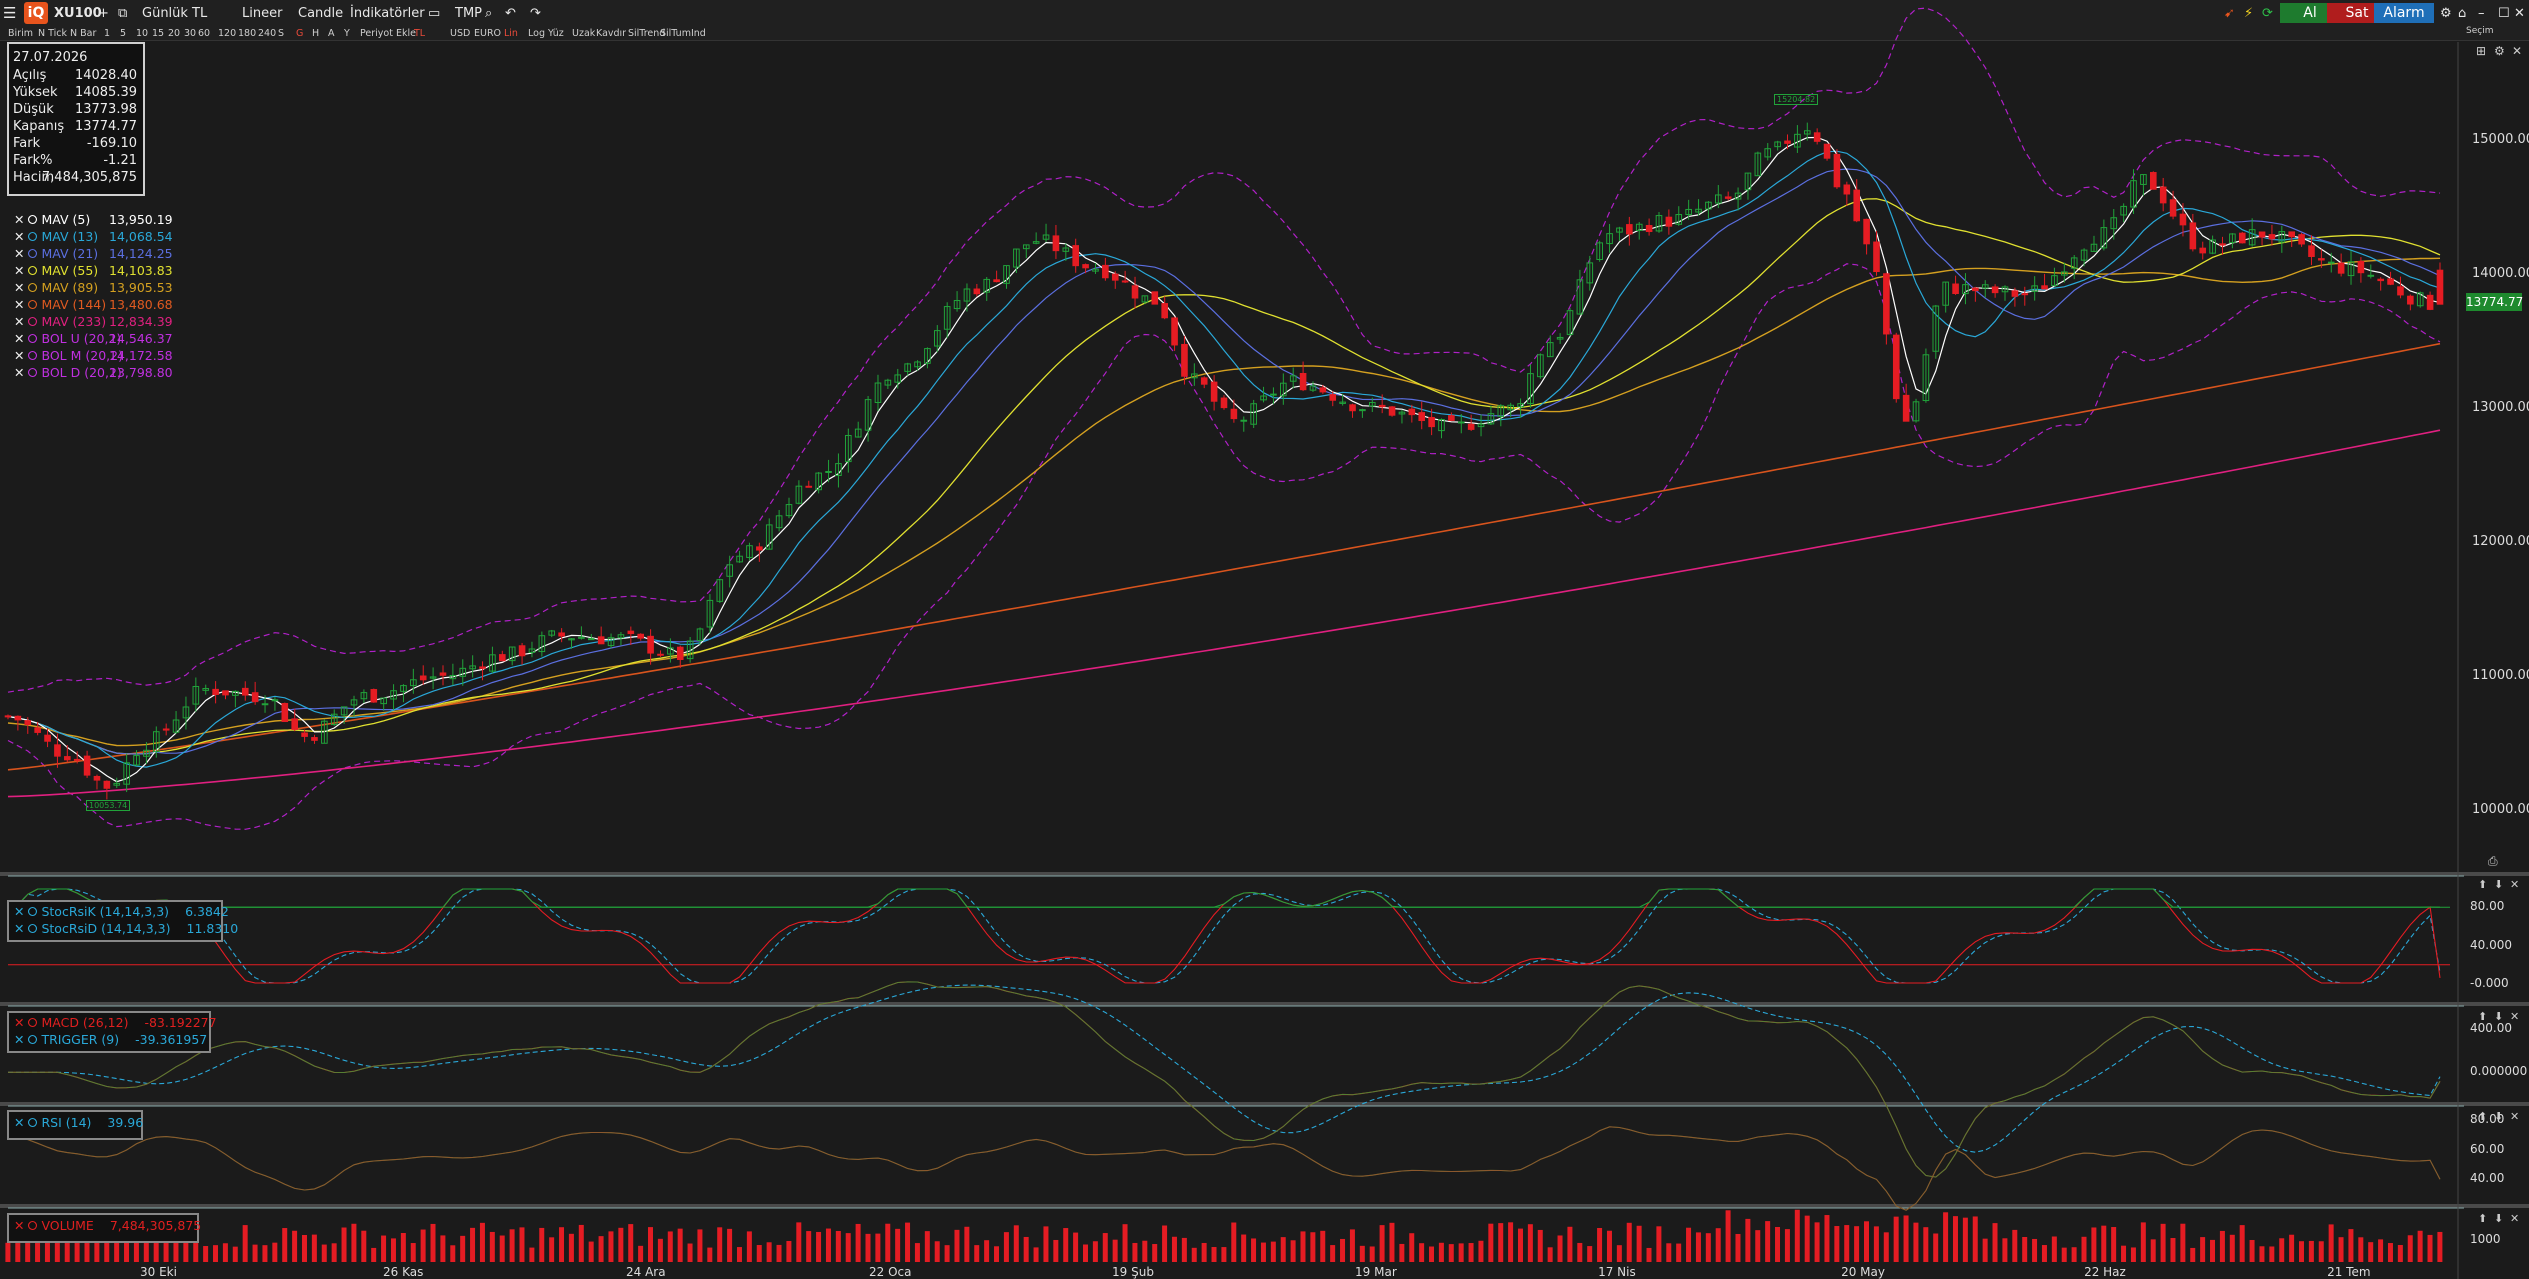  What do you see at coordinates (78, 1123) in the screenshot?
I see `indicator-legend-item: ✕ ⭘ RSI (14) 39.96` at bounding box center [78, 1123].